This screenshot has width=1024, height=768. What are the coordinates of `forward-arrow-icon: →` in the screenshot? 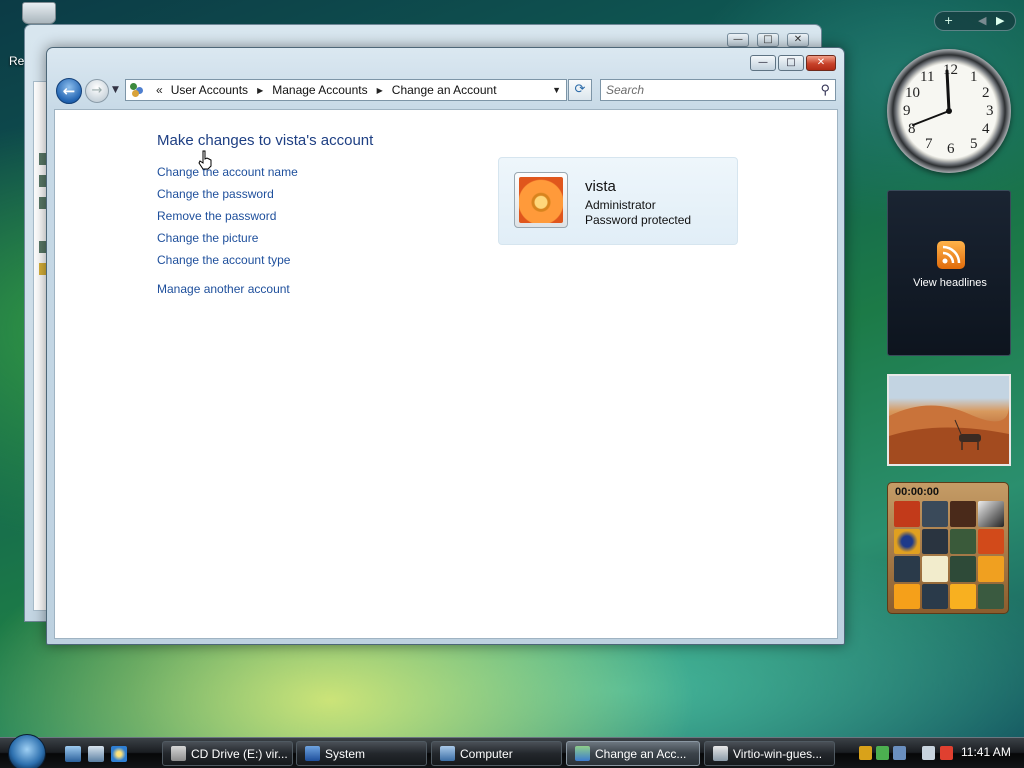 It's located at (97, 90).